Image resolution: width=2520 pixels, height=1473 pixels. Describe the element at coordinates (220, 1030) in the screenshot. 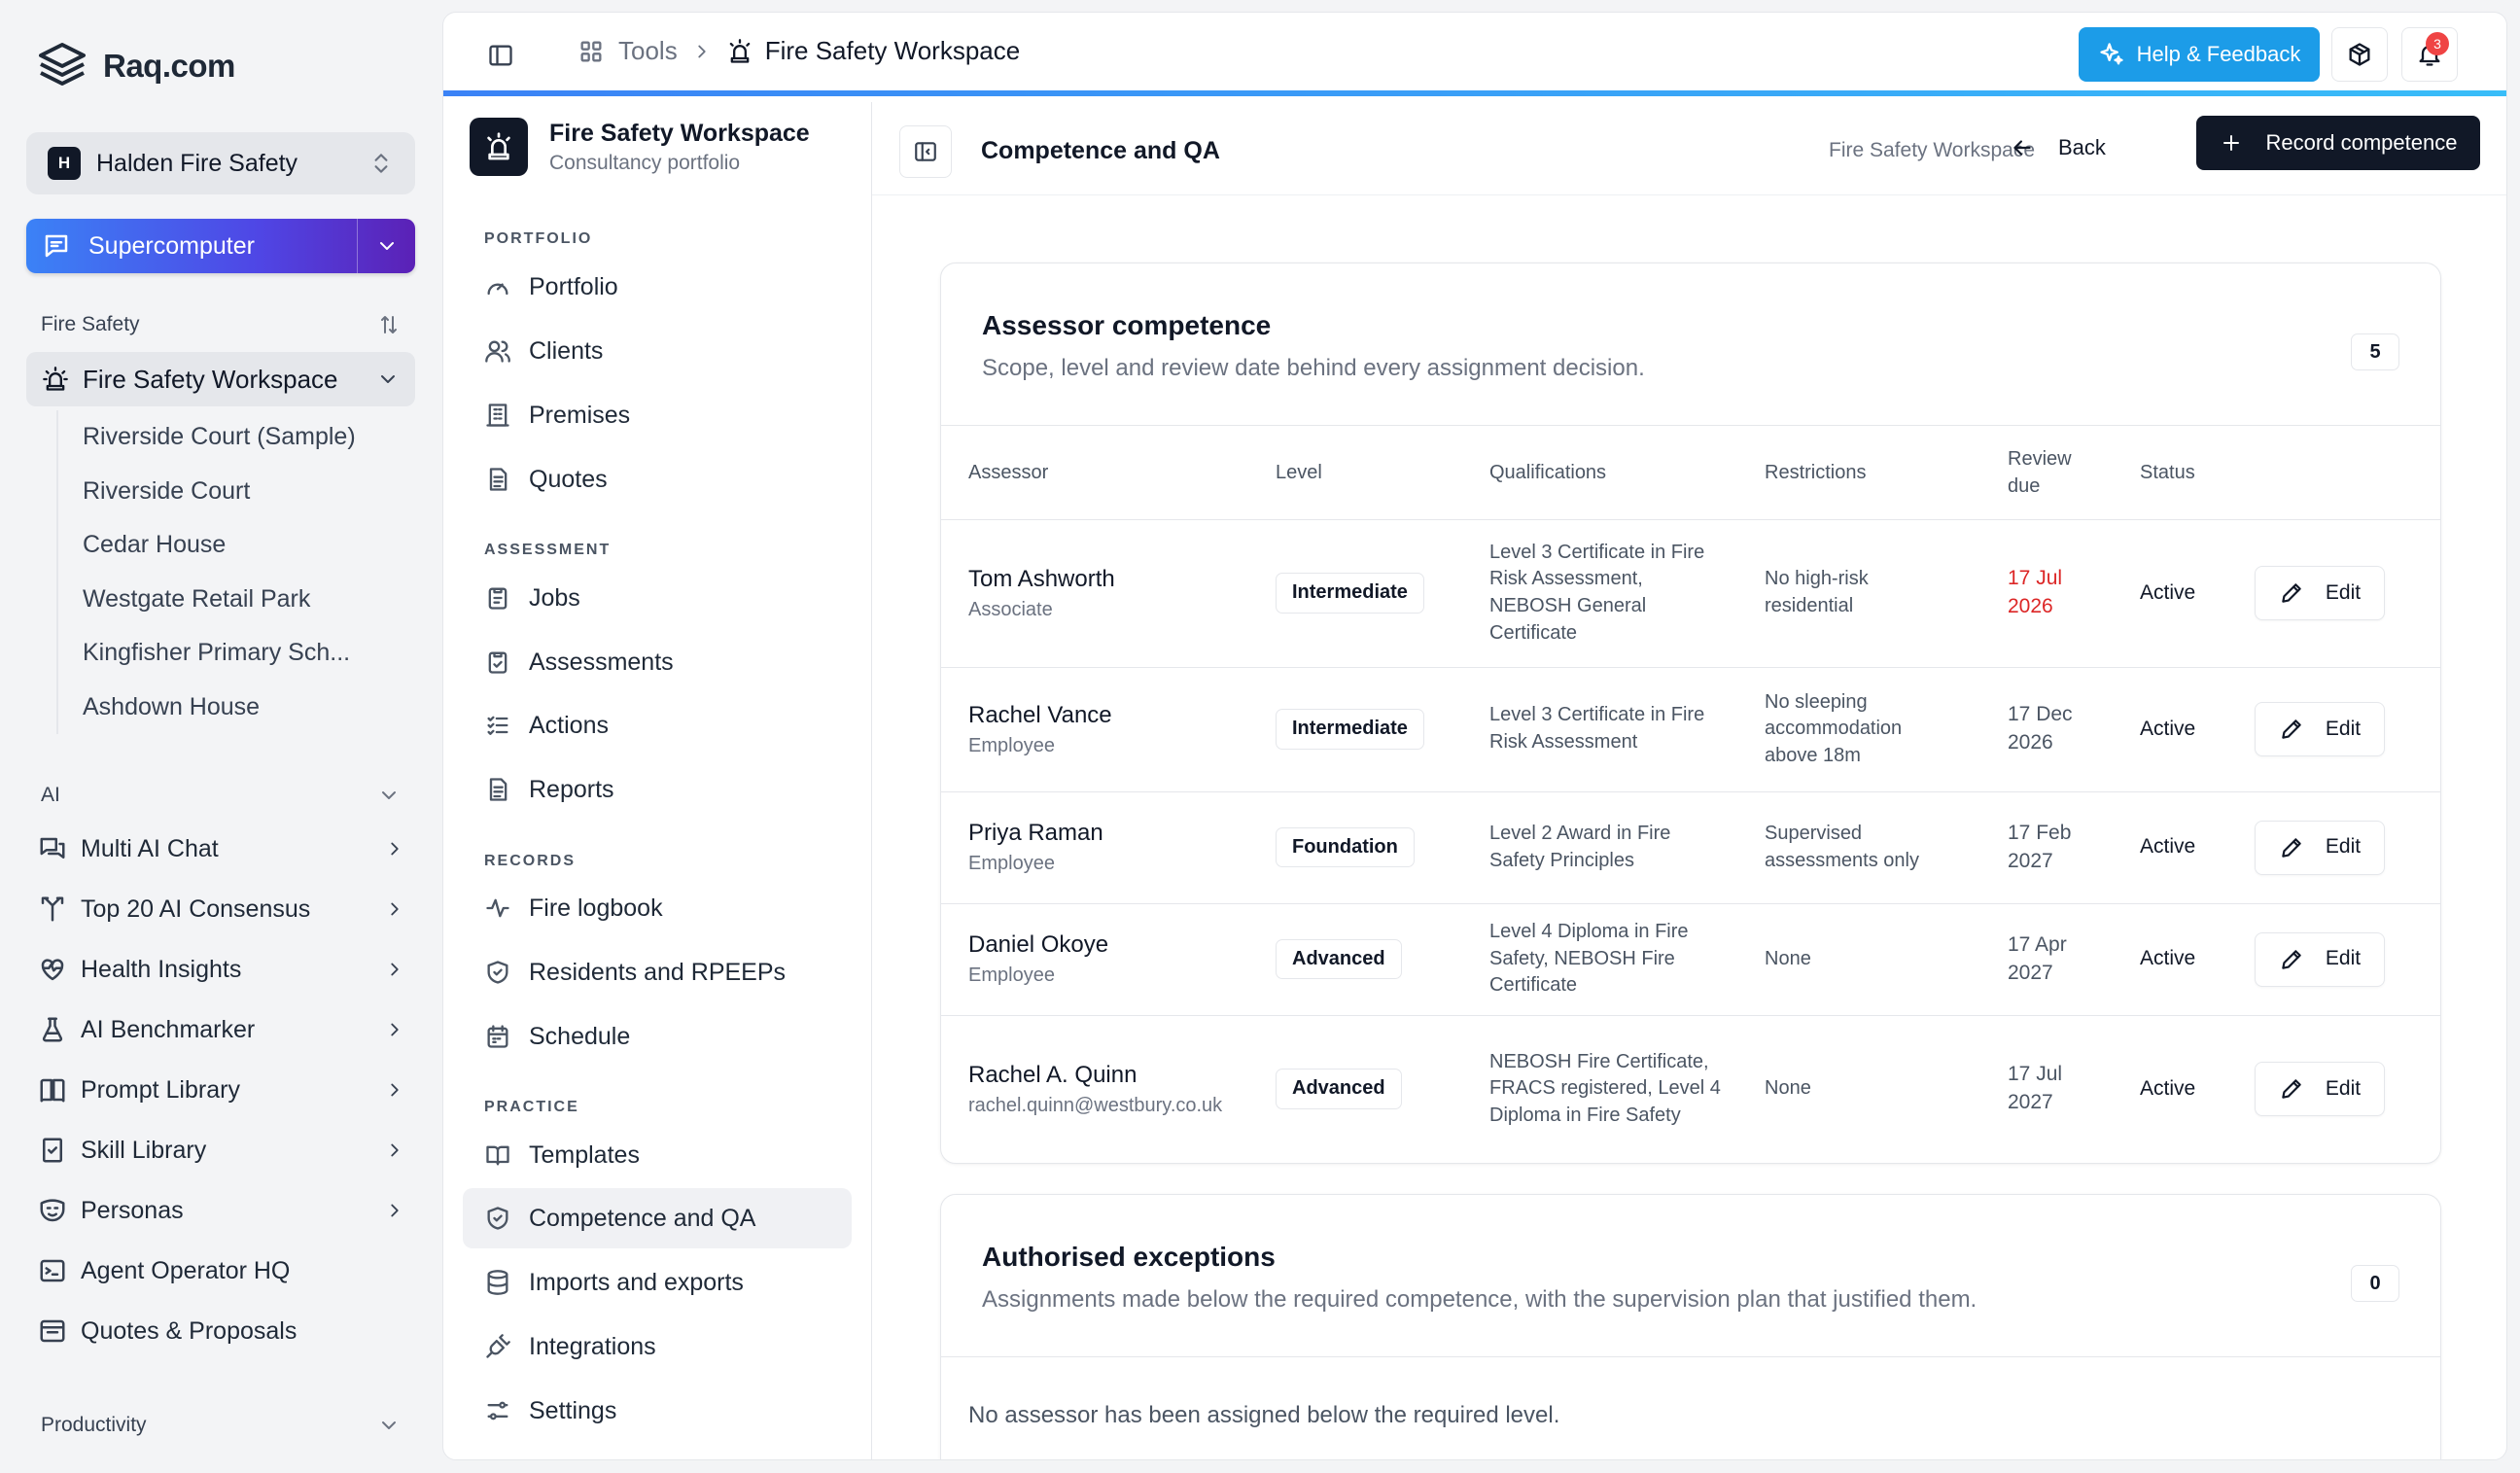

I see `sidebar-item-ai-benchmarker: AI Benchmarker` at that location.